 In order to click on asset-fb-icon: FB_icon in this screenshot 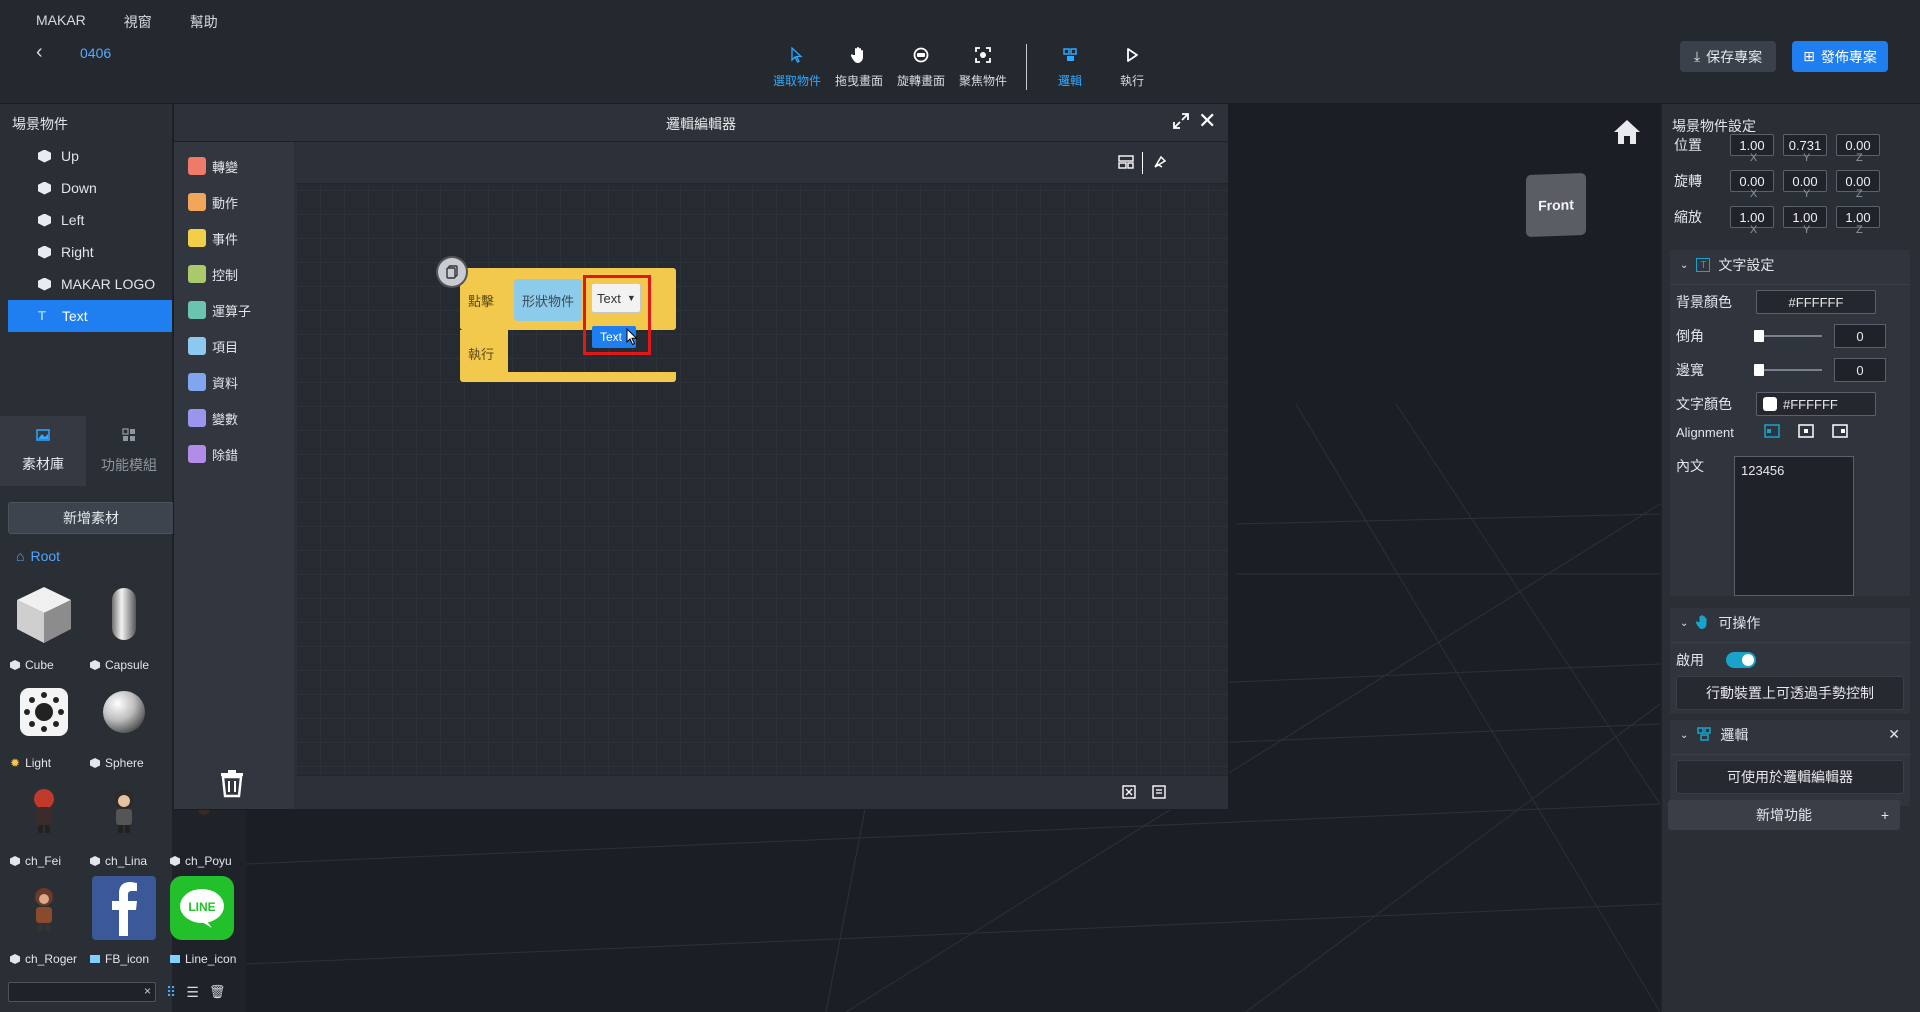, I will do `click(123, 922)`.